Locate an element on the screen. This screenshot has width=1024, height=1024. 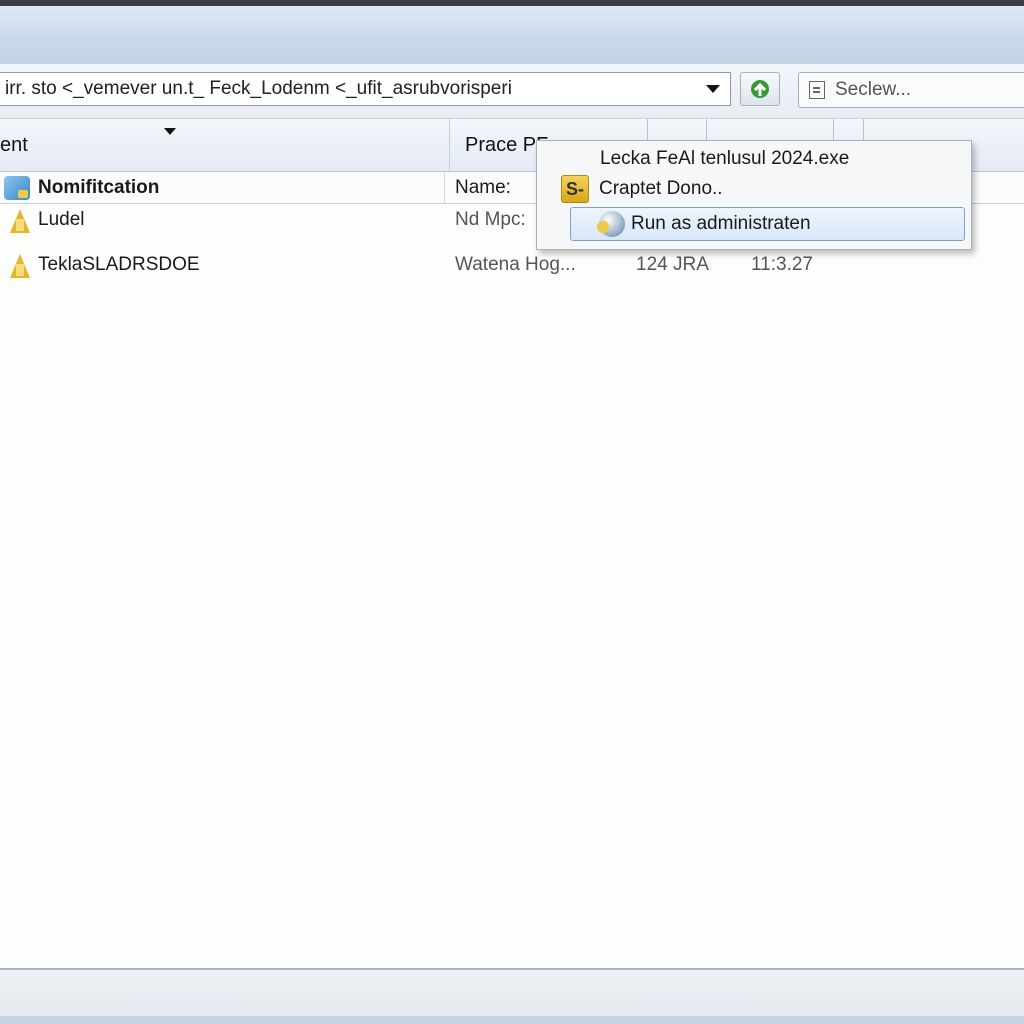
list-item-name-cell: Ludel is located at coordinates (46, 220).